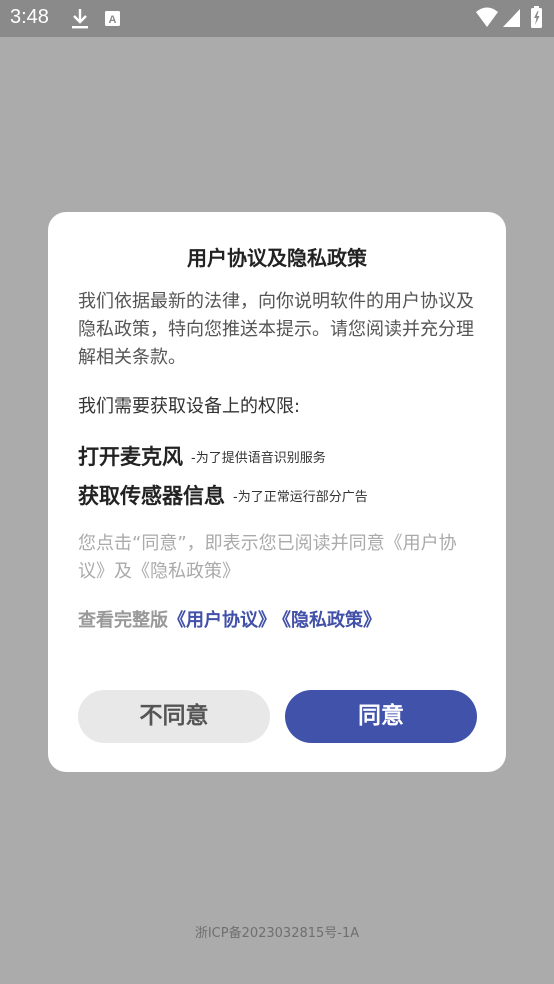 The height and width of the screenshot is (984, 554). What do you see at coordinates (130, 457) in the screenshot?
I see `permission-name: 打开麦克风` at bounding box center [130, 457].